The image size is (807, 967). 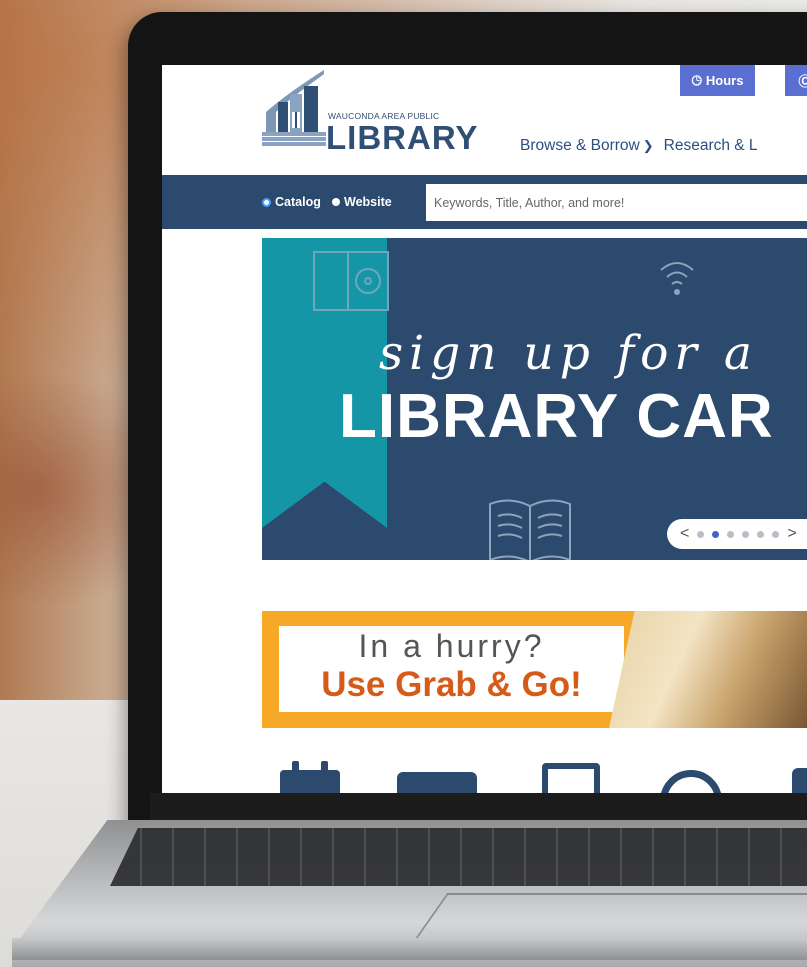 I want to click on promo-text-box: In a hurry? Use Grab & Go!, so click(x=451, y=669).